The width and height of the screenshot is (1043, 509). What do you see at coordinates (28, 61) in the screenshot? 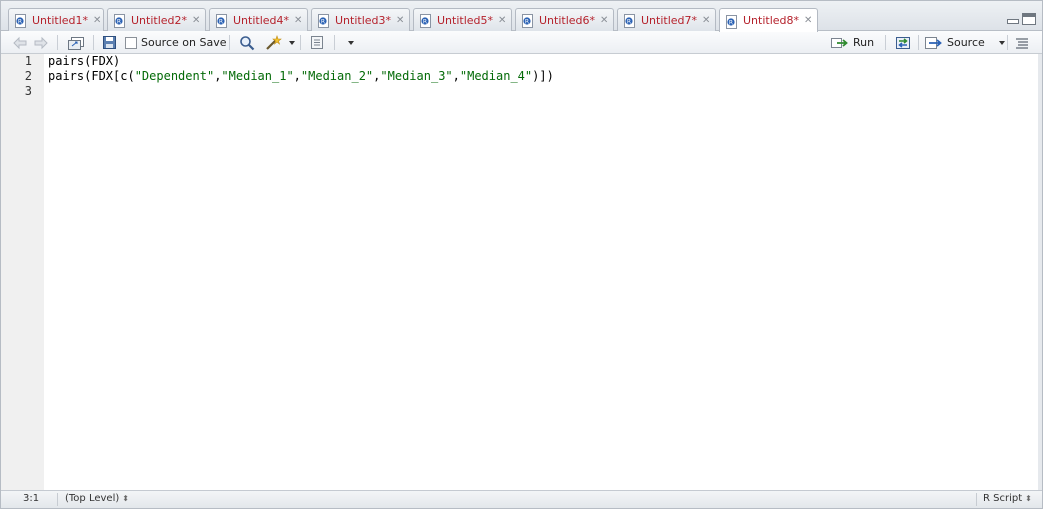
I see `line-number: 1` at bounding box center [28, 61].